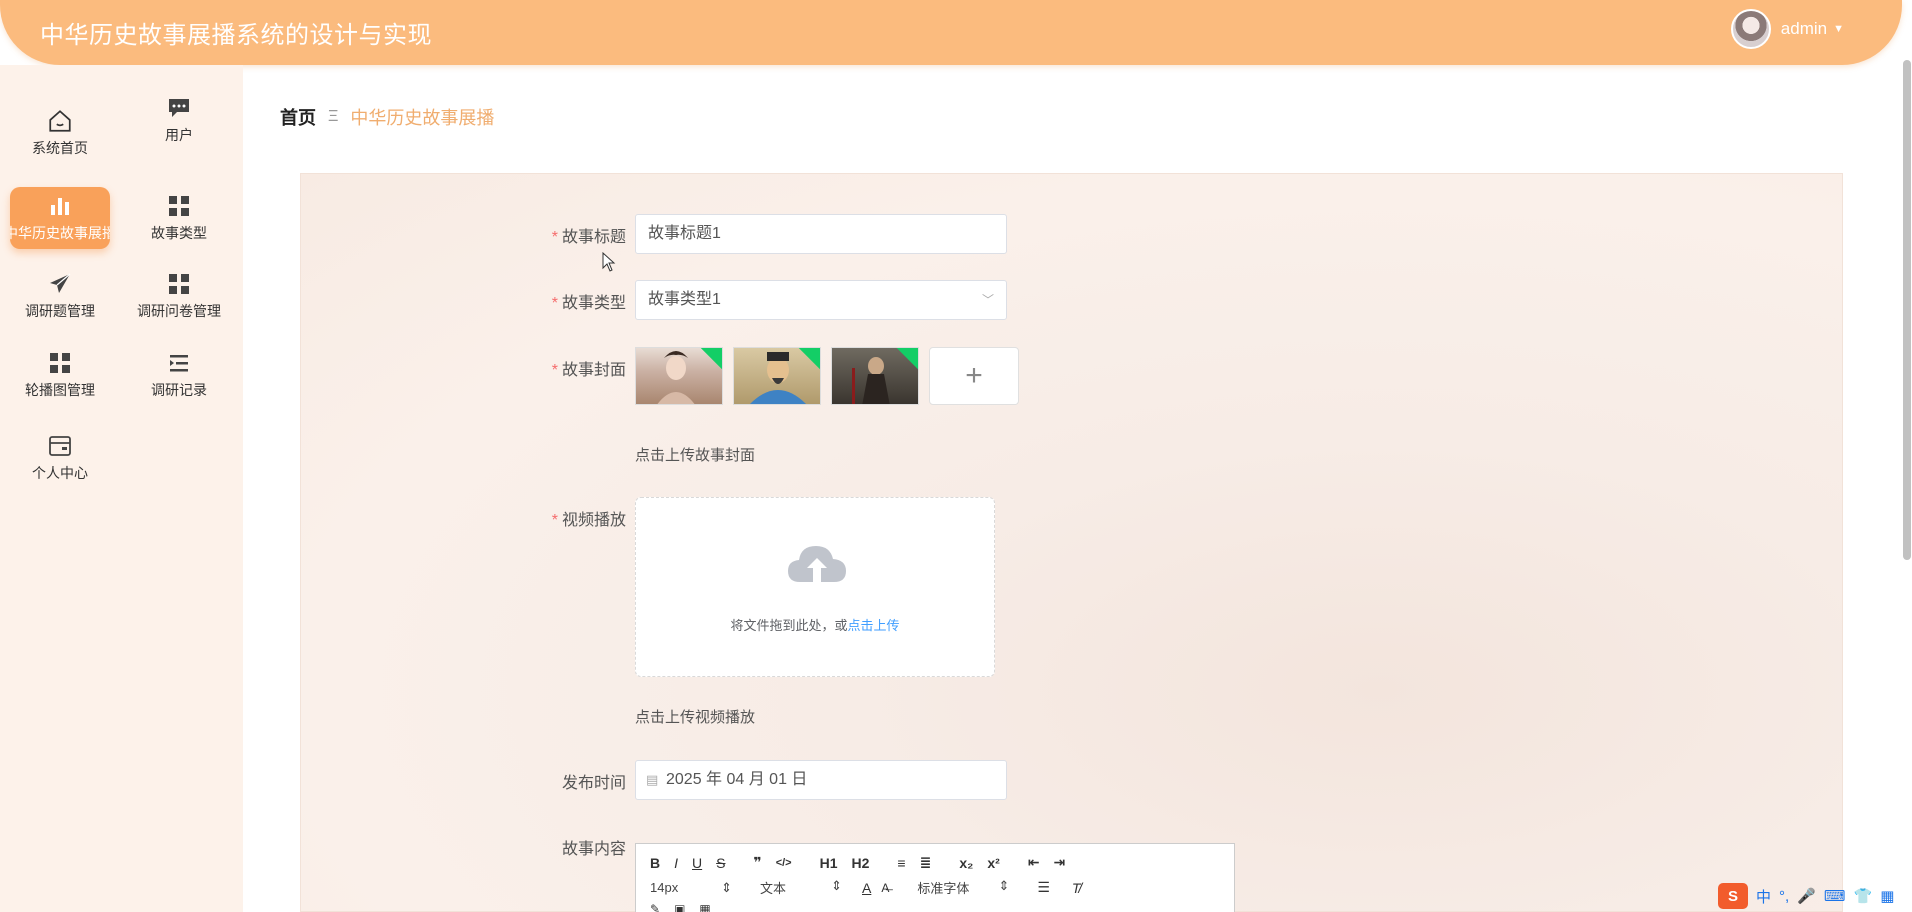 The height and width of the screenshot is (912, 1912). I want to click on video-icon: ▦, so click(704, 907).